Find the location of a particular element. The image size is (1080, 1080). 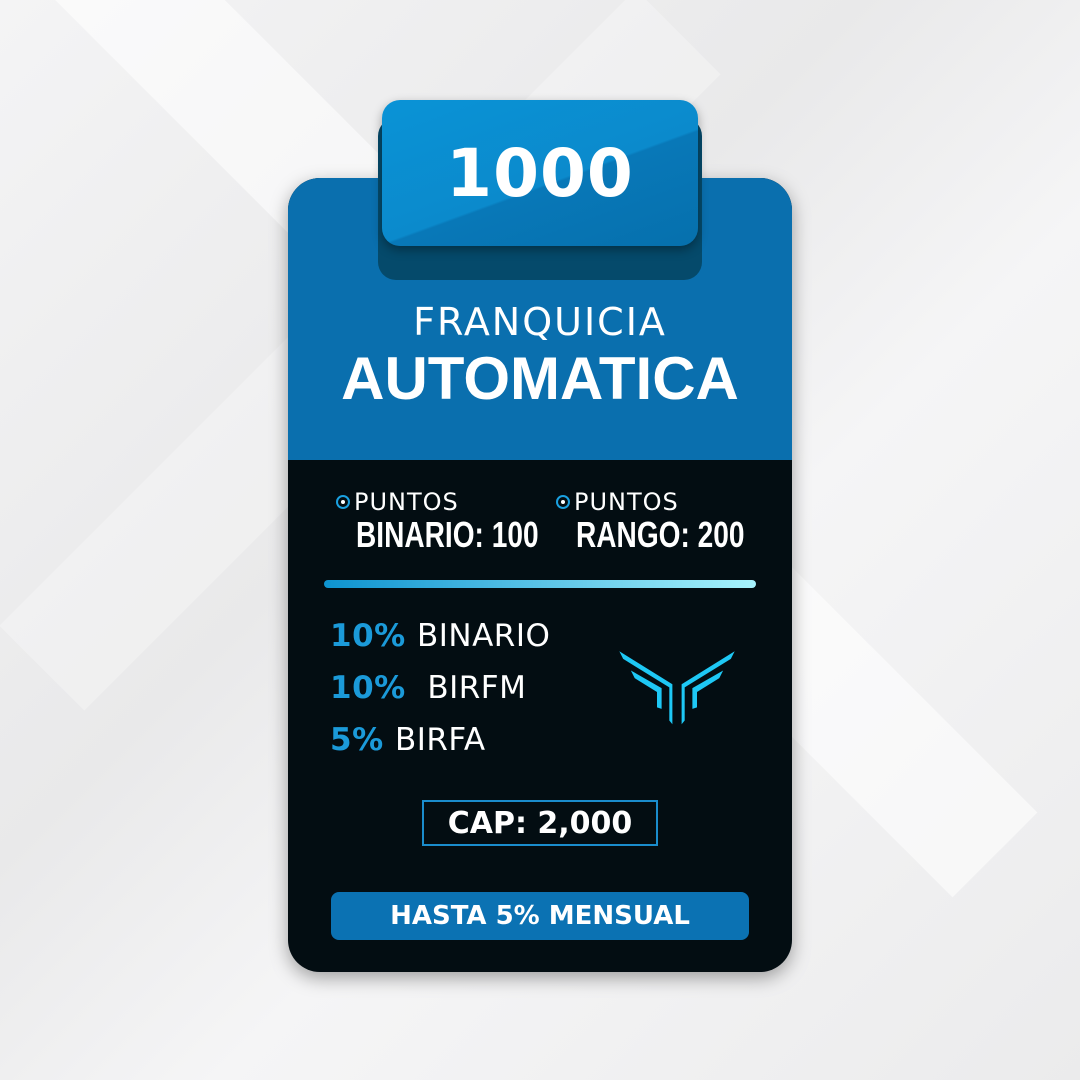

title-line2: AUTOMATICA is located at coordinates (540, 378).